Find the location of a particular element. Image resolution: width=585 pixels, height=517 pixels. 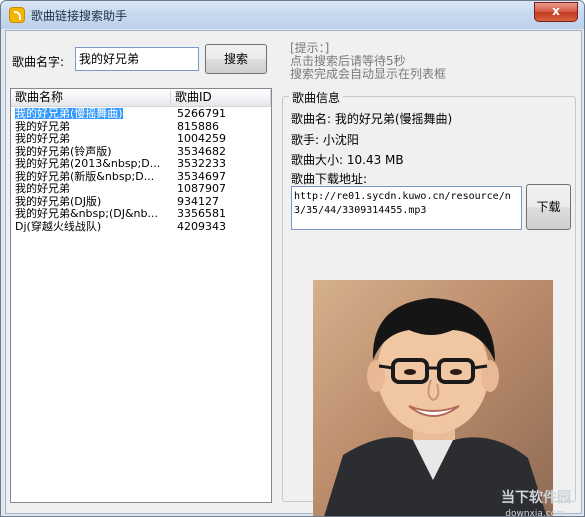

list-item: 我的好兄弟(新版&nbsp;D... 3534697 is located at coordinates (141, 176).